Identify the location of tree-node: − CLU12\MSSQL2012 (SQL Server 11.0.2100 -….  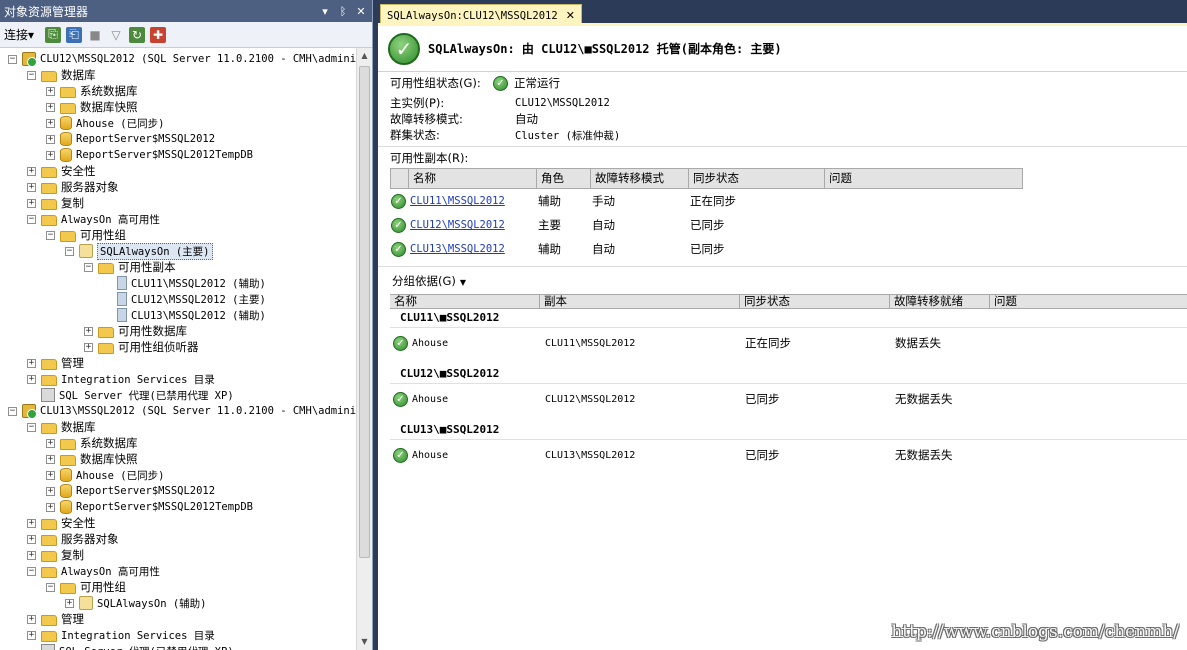
(182, 59).